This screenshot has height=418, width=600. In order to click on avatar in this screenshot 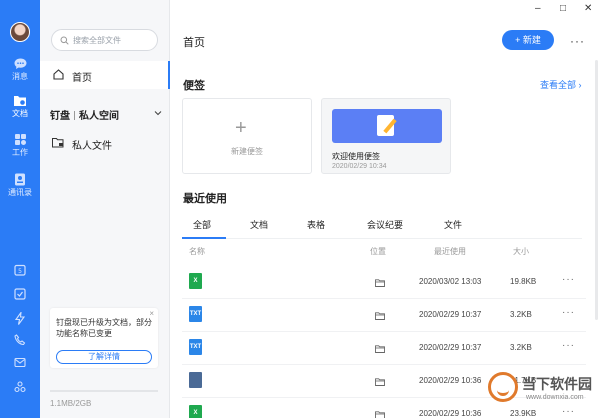, I will do `click(20, 32)`.